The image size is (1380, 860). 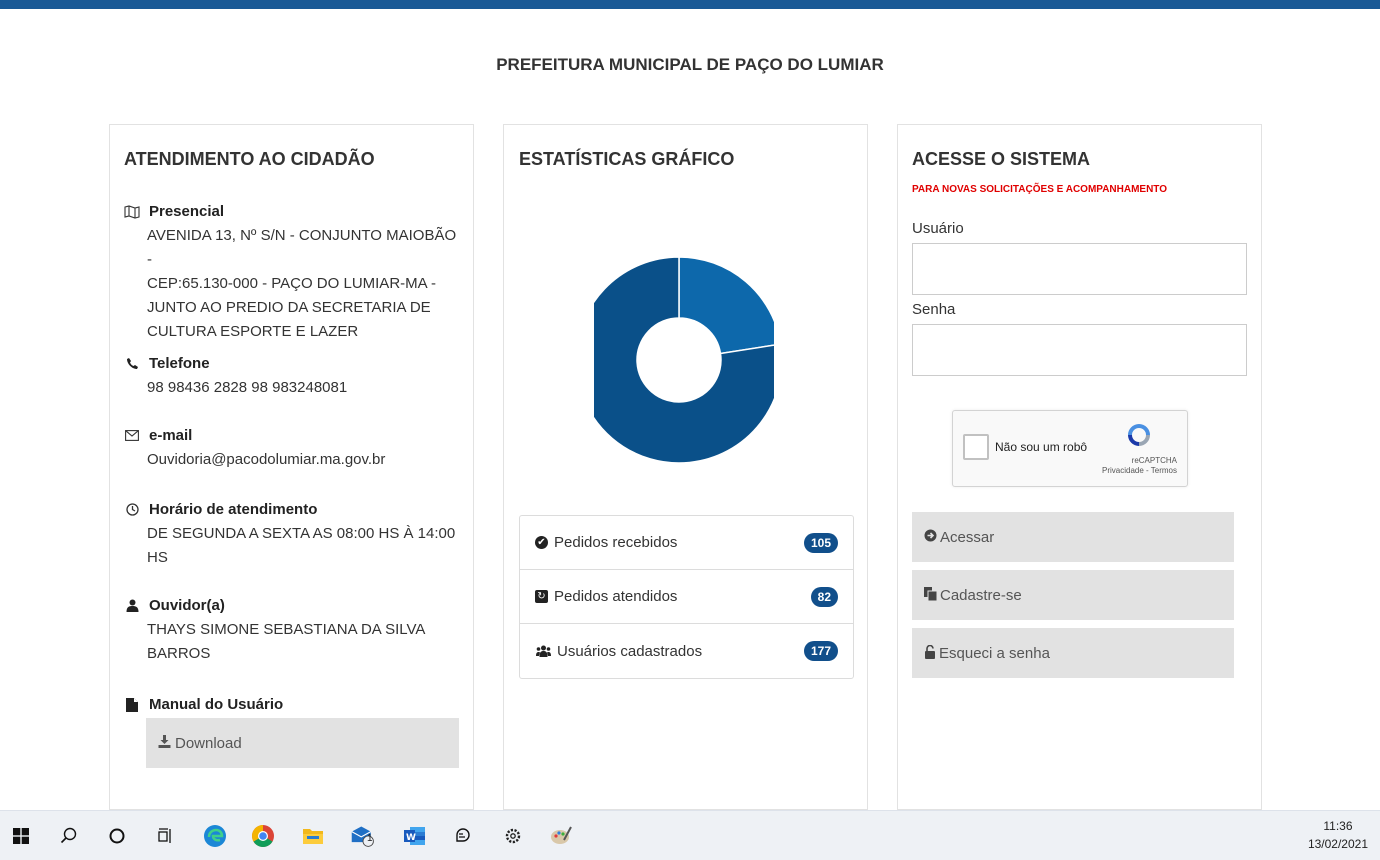 What do you see at coordinates (820, 651) in the screenshot?
I see `stat-count-badge: 177` at bounding box center [820, 651].